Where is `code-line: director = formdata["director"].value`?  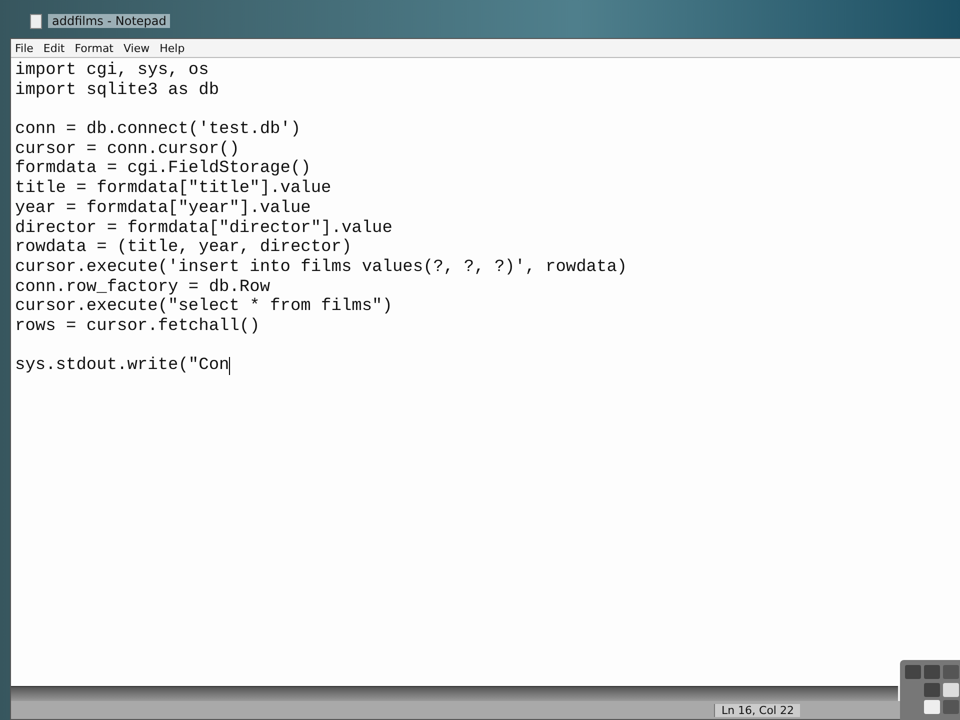
code-line: director = formdata["director"].value is located at coordinates (204, 228).